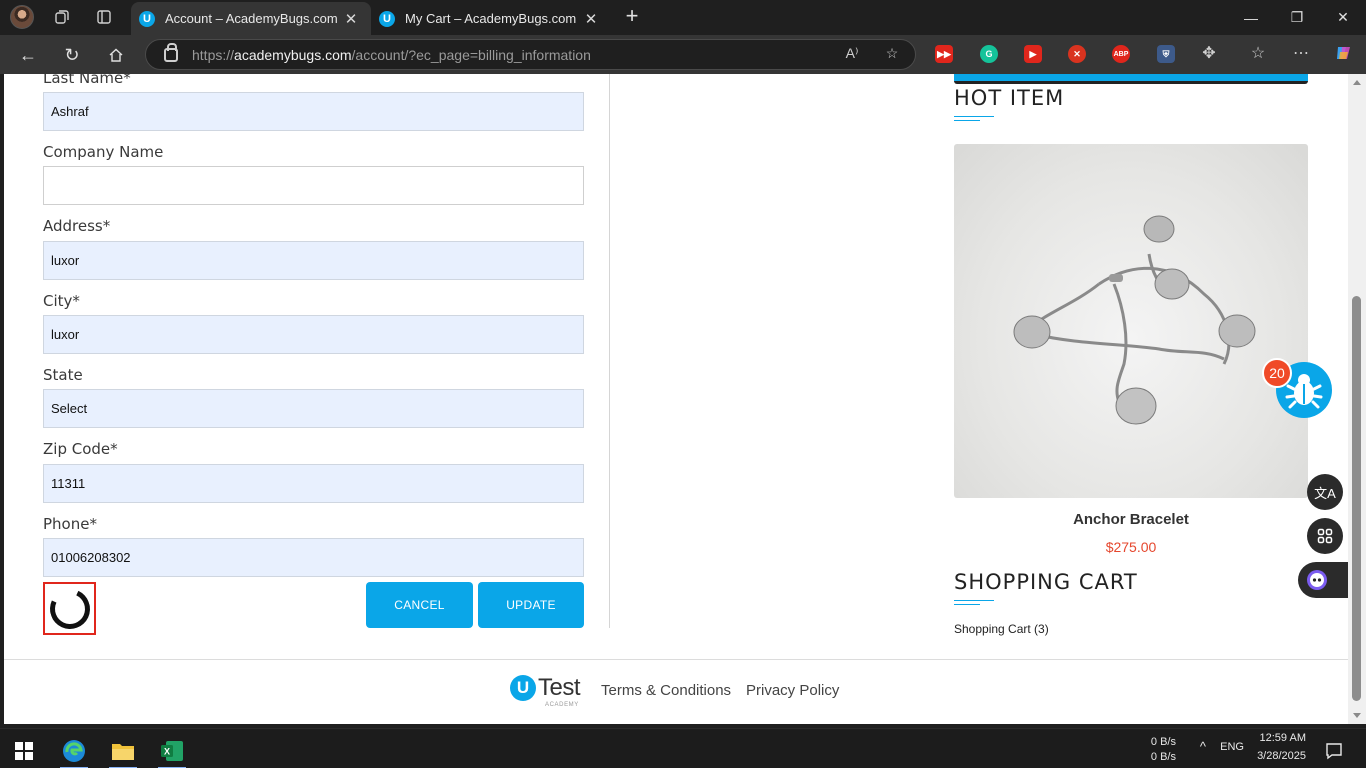  What do you see at coordinates (1334, 750) in the screenshot?
I see `notifications-icon` at bounding box center [1334, 750].